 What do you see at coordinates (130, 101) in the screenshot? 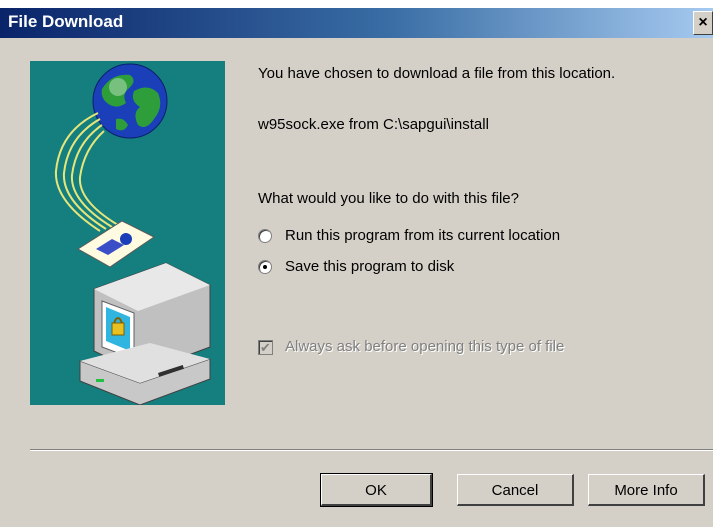
I see `globe-icon` at bounding box center [130, 101].